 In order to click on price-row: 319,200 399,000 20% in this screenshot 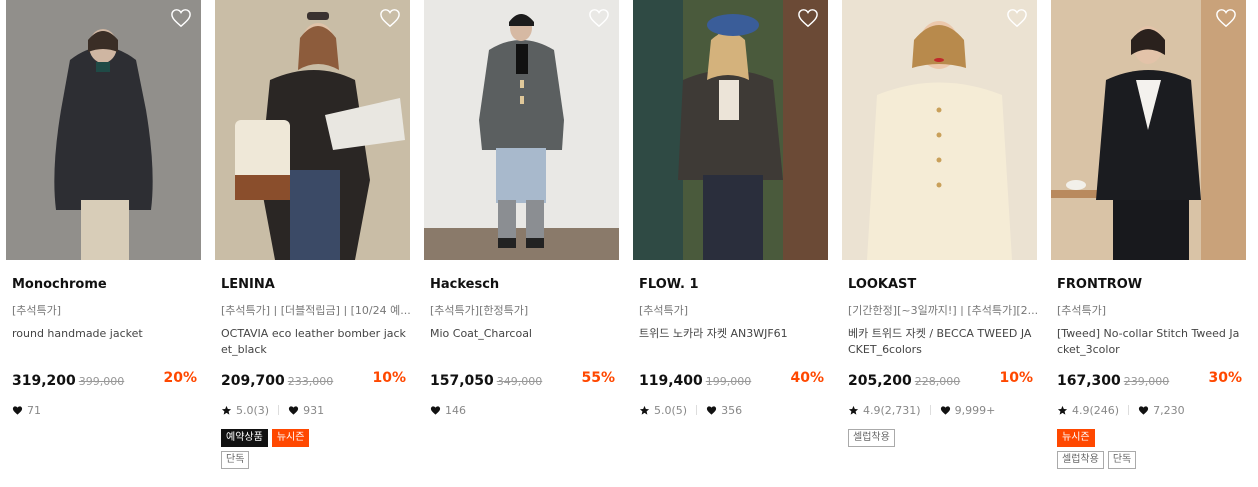, I will do `click(103, 380)`.